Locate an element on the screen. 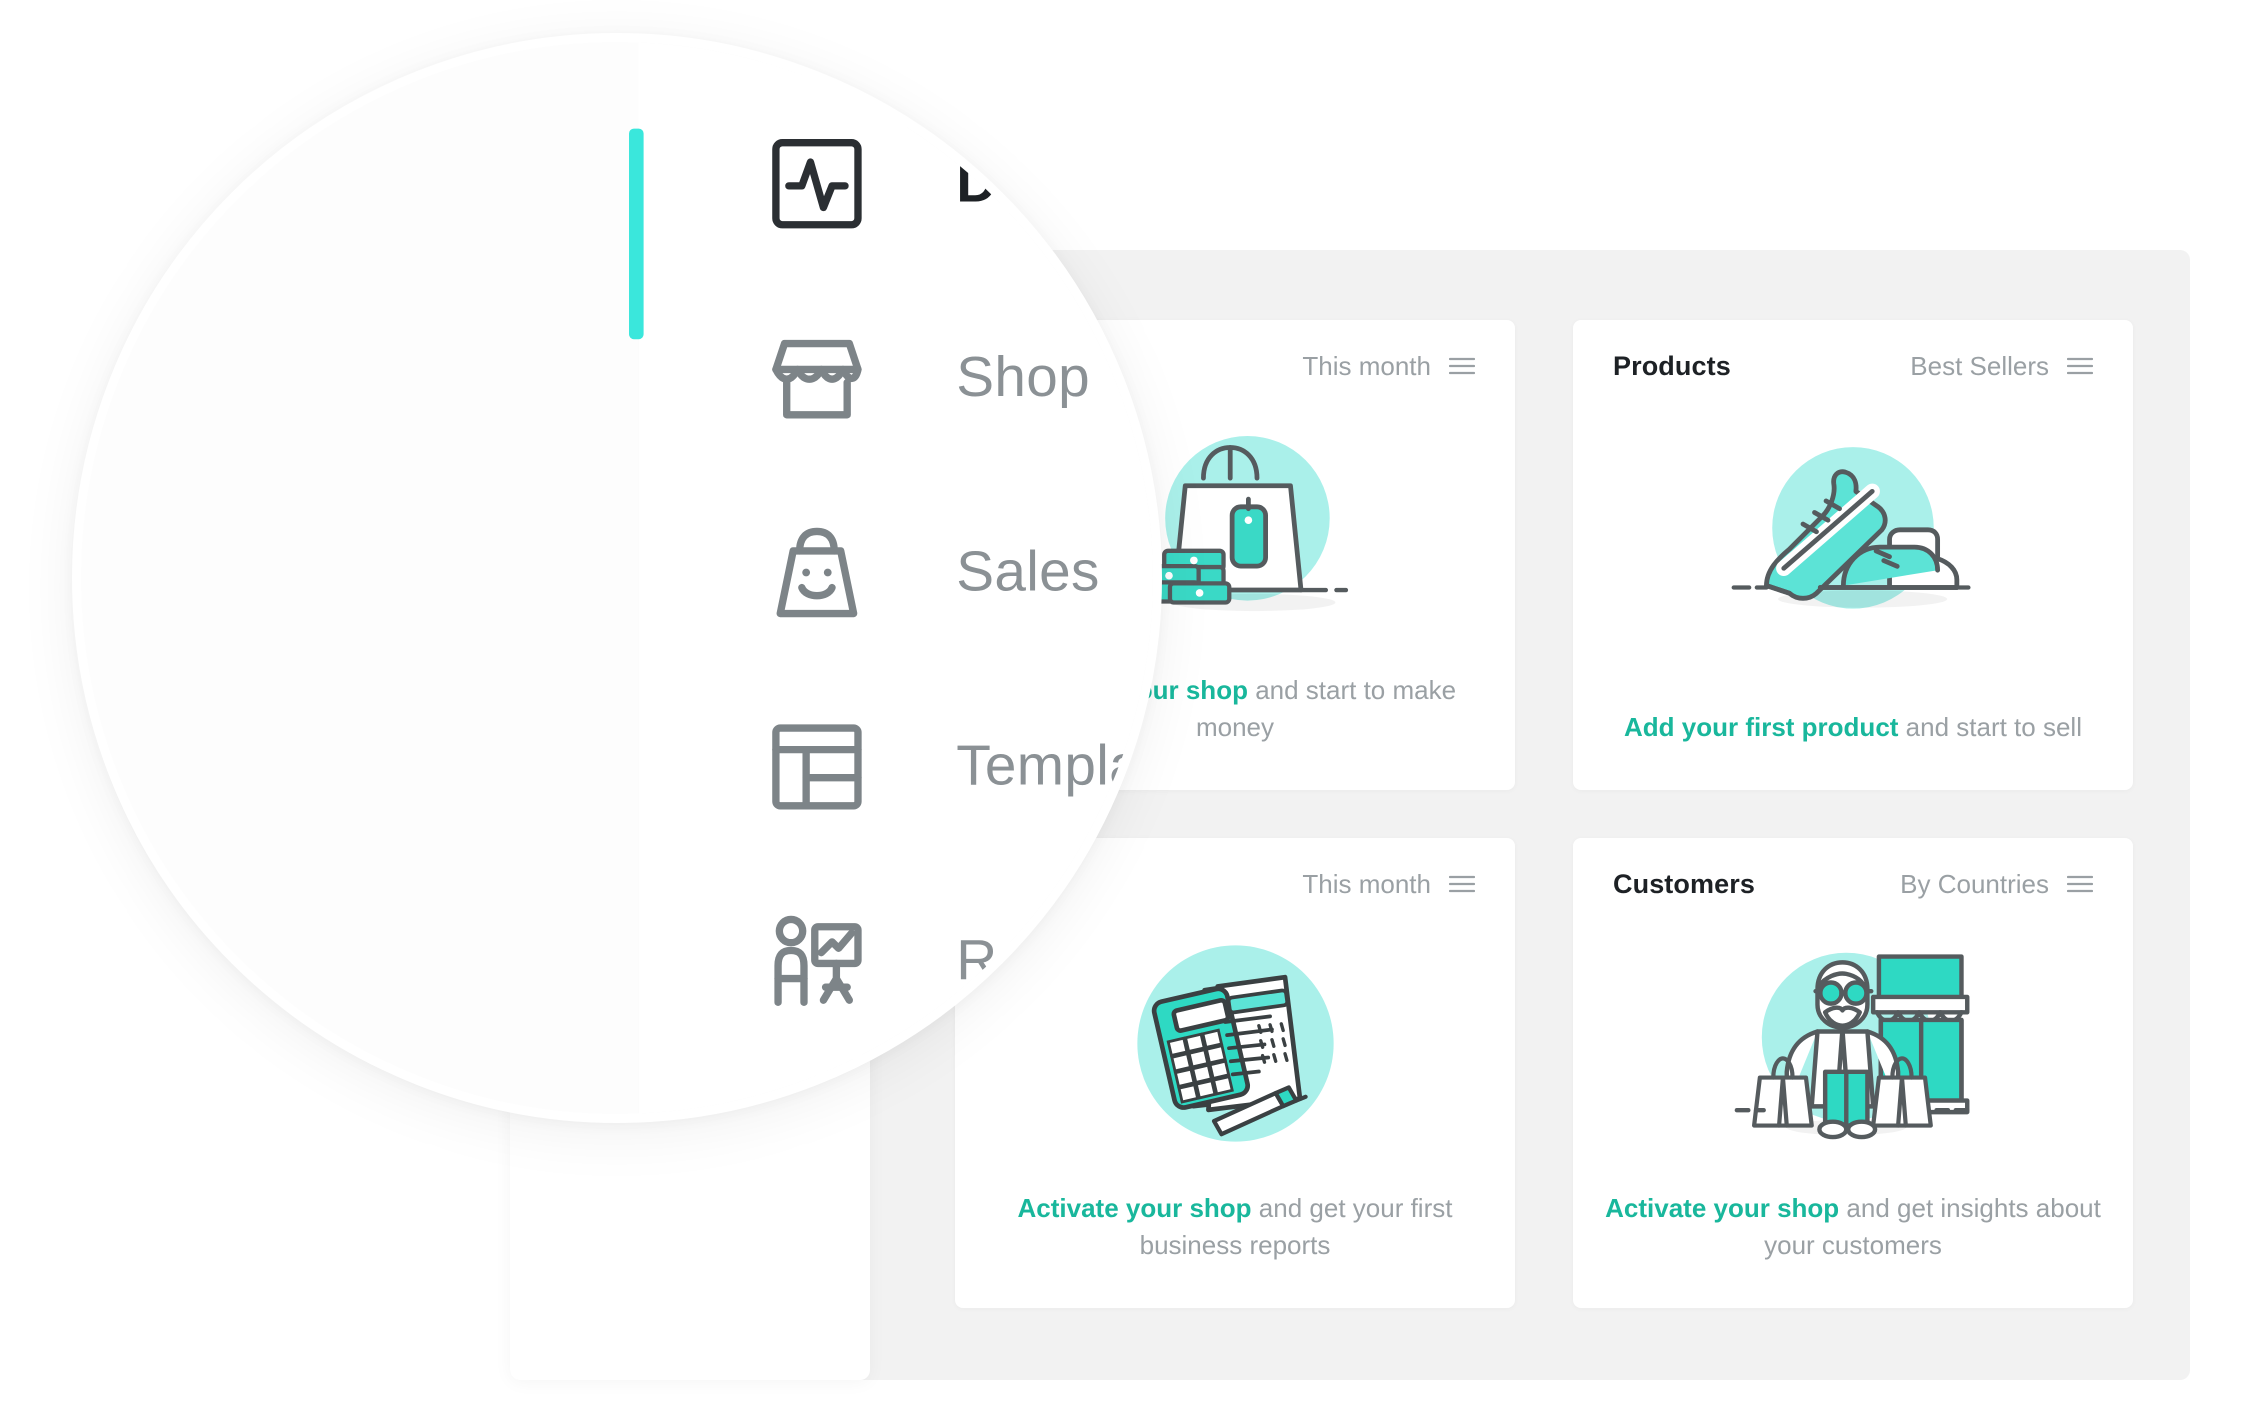 Image resolution: width=2266 pixels, height=1424 pixels. card-products-caption-rest: and start to sell is located at coordinates (1990, 727).